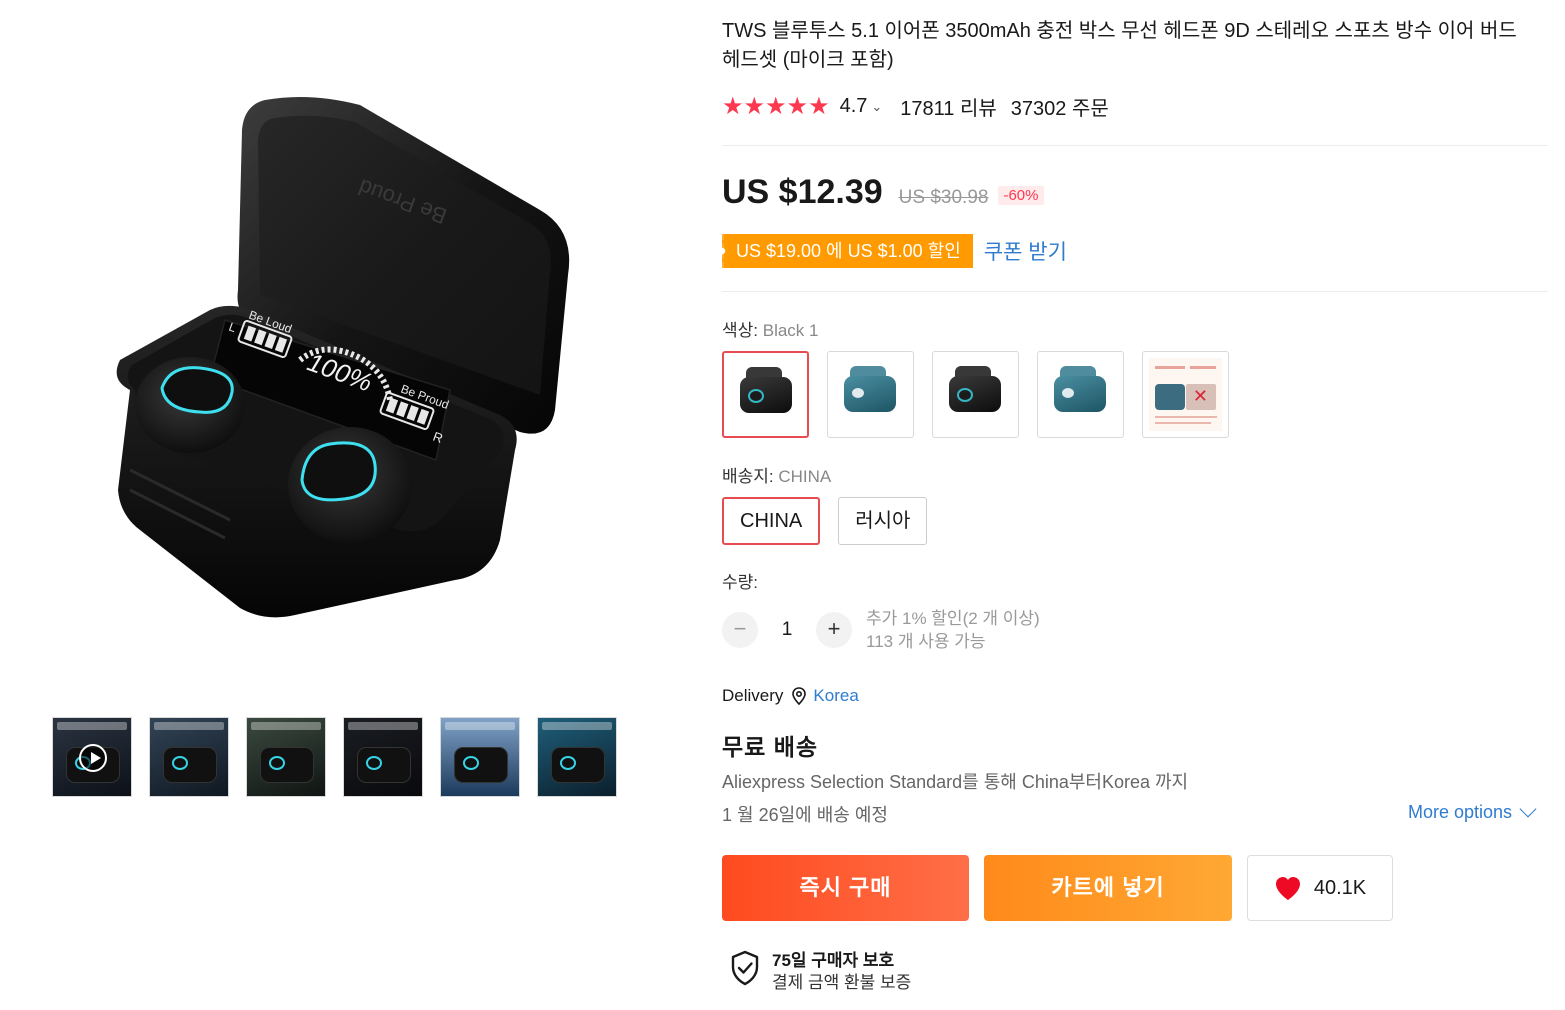  Describe the element at coordinates (776, 106) in the screenshot. I see `star-rating-icon: ★★★★★` at that location.